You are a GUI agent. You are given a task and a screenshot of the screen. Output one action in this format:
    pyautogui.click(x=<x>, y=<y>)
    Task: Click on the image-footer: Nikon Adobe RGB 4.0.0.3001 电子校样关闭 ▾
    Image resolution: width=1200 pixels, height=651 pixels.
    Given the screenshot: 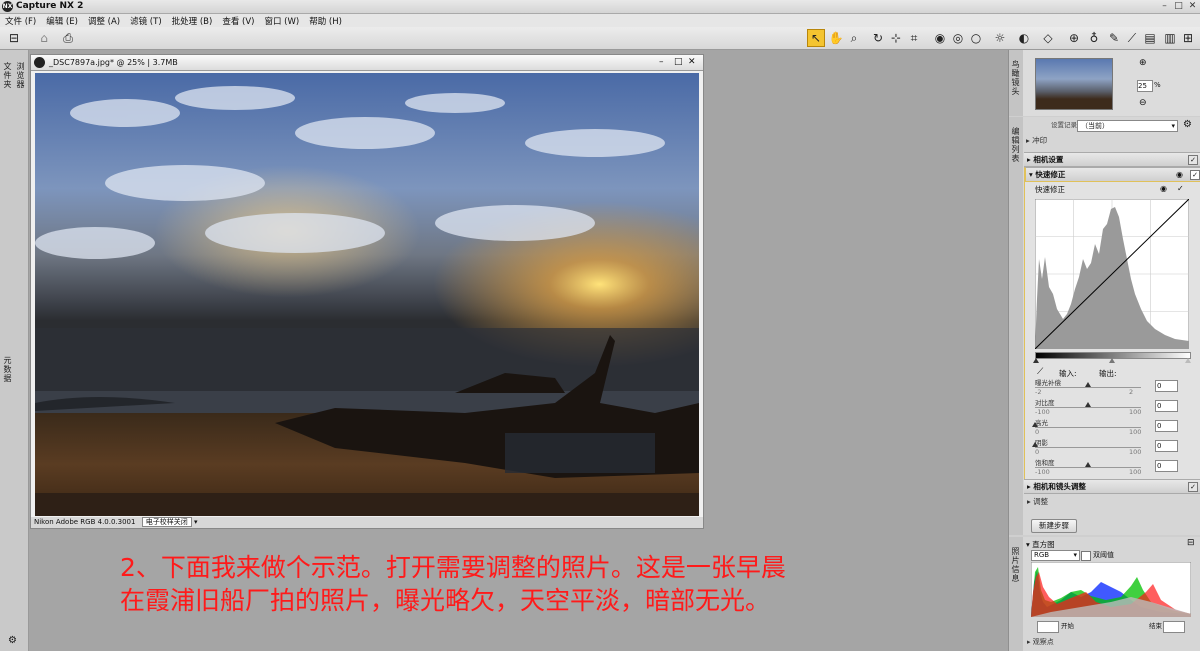 What is the action you would take?
    pyautogui.click(x=367, y=522)
    